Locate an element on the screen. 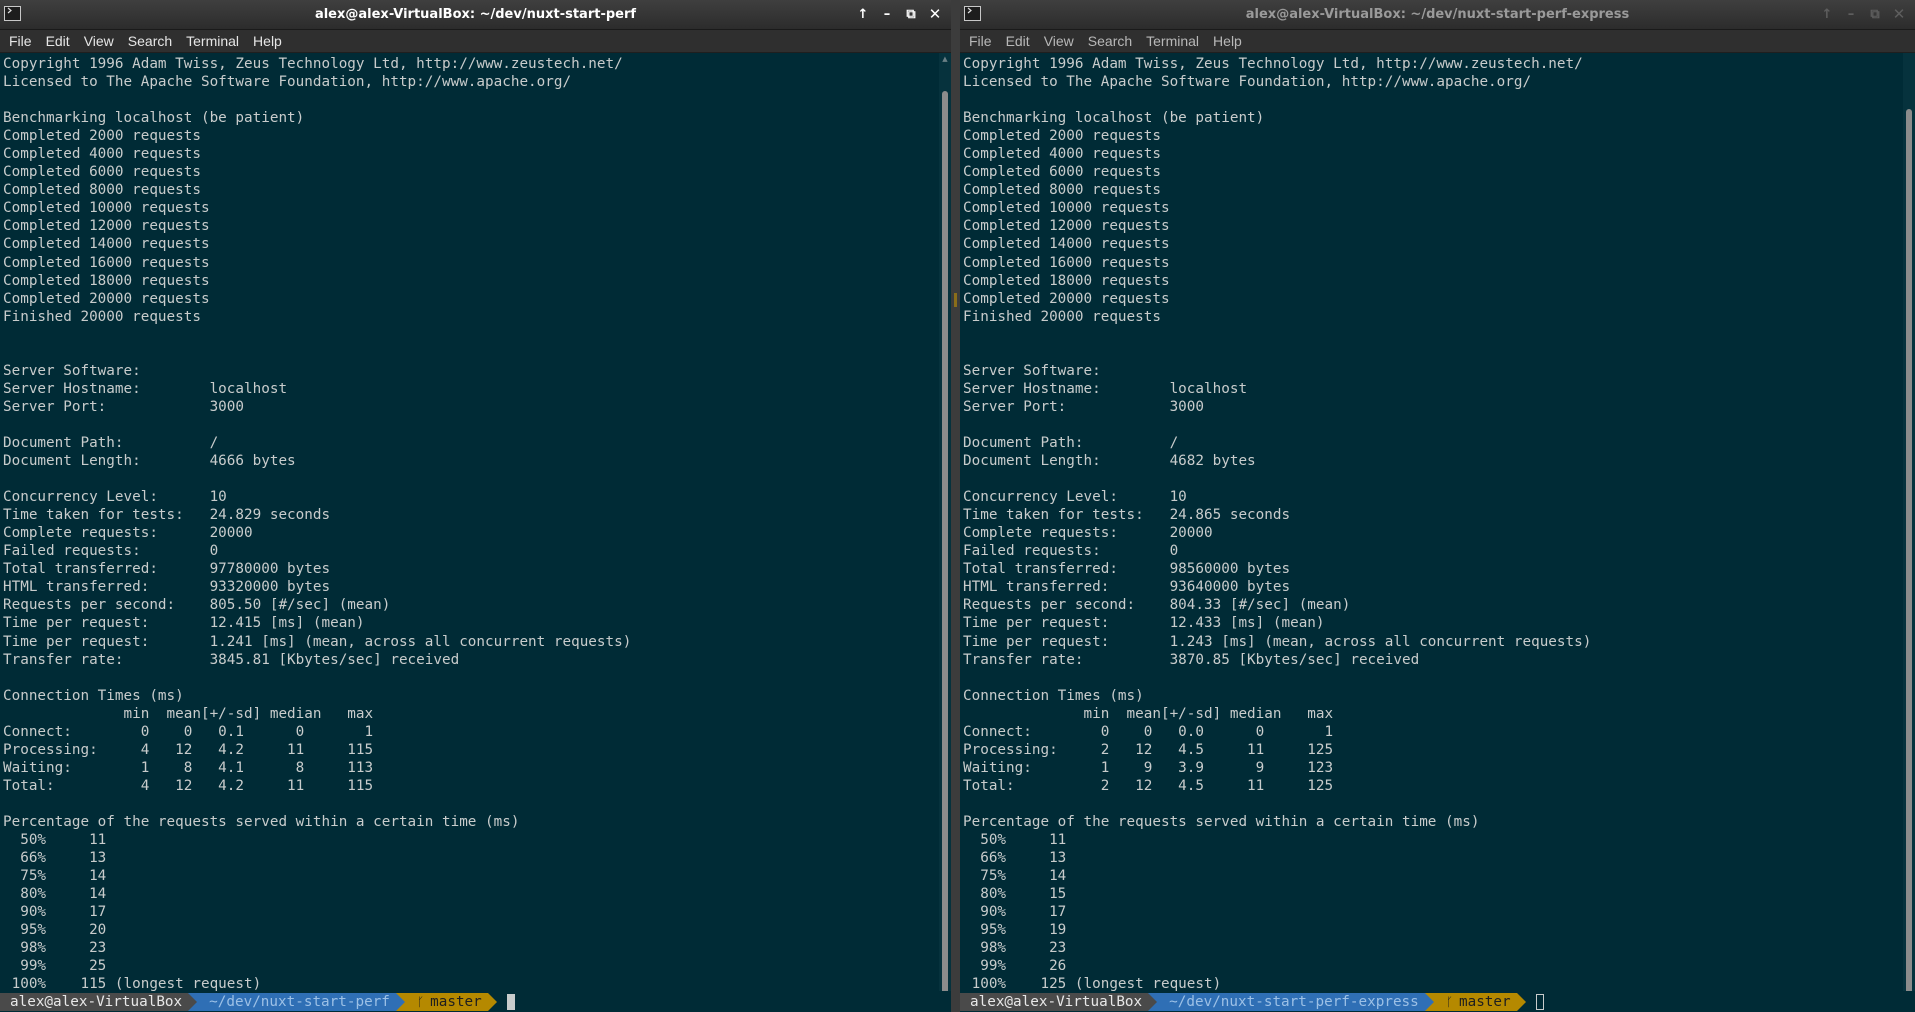 This screenshot has width=1915, height=1012. terminal-line: 100% 125 (longest request) is located at coordinates (1092, 984).